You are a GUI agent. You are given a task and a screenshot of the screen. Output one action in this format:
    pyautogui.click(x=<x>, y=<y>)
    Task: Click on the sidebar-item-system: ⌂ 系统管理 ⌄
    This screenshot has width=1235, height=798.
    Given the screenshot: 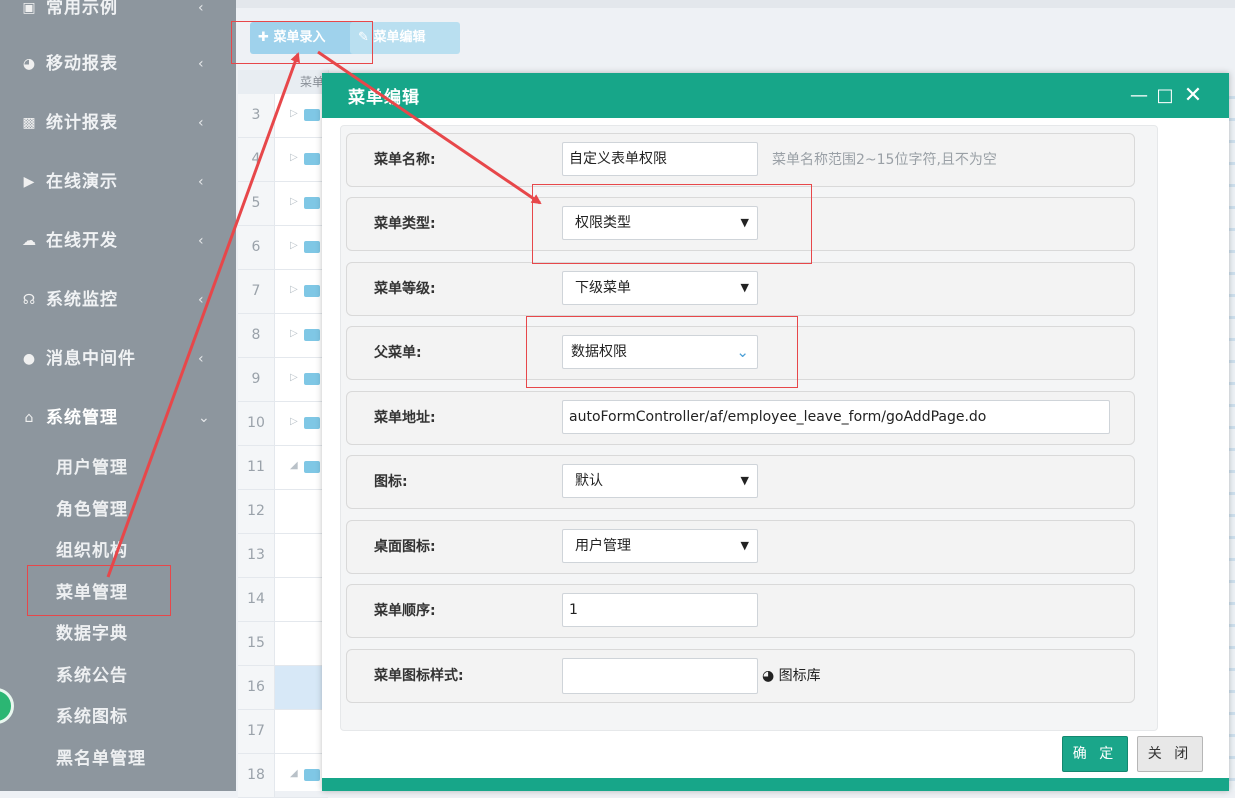 What is the action you would take?
    pyautogui.click(x=118, y=418)
    